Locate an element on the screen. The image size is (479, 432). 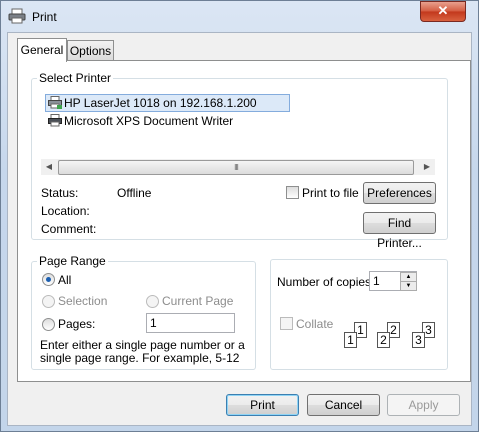
status-label: Status: is located at coordinates (60, 193).